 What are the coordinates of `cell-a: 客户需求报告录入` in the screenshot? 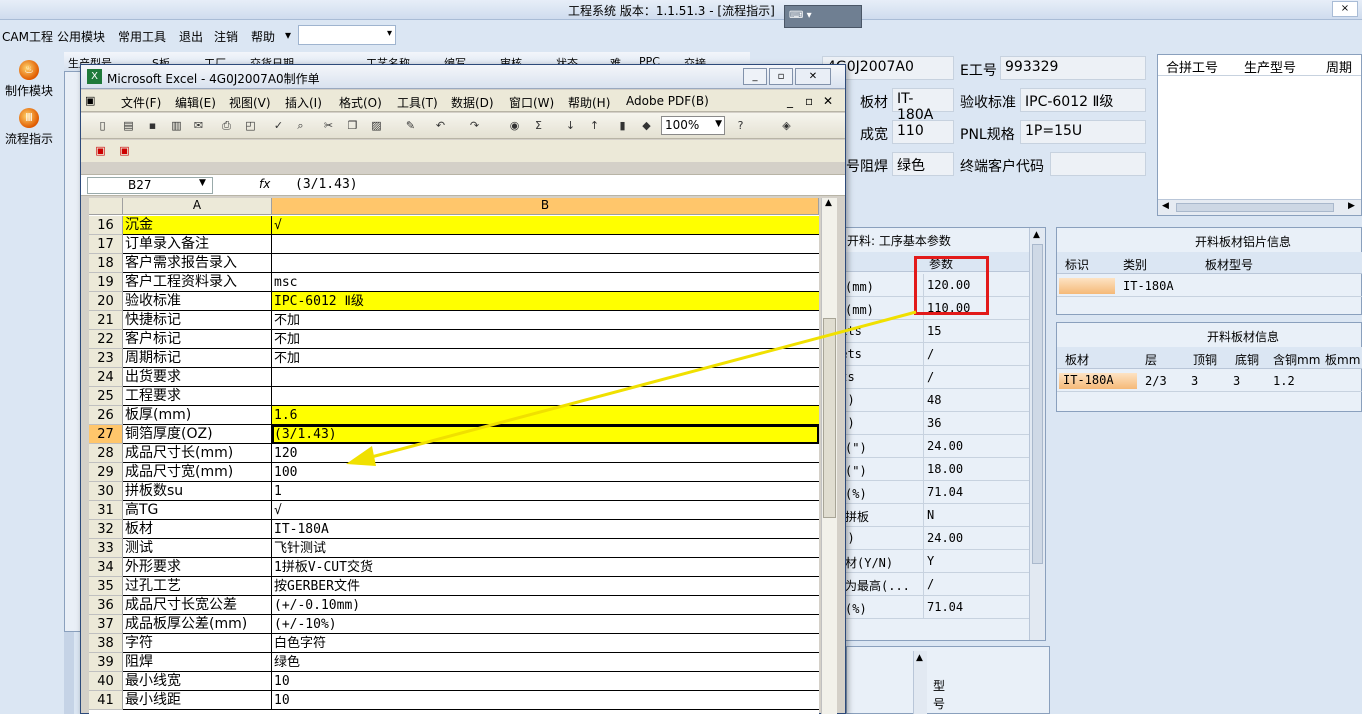 It's located at (197, 263).